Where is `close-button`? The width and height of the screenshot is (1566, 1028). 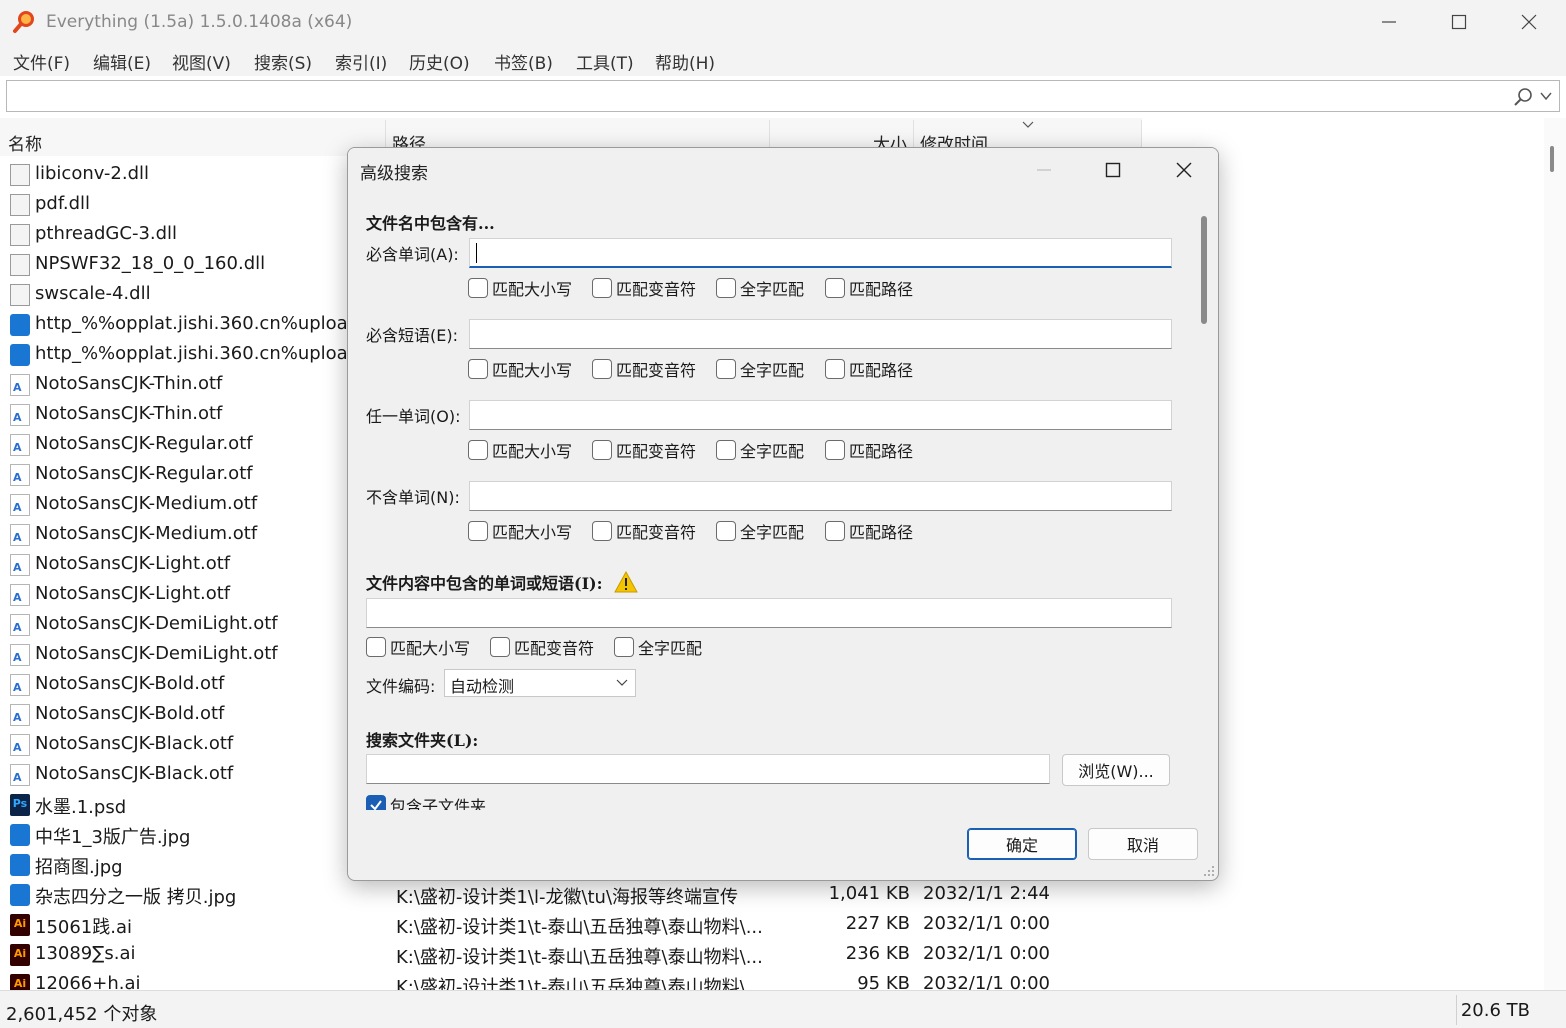
close-button is located at coordinates (1529, 22).